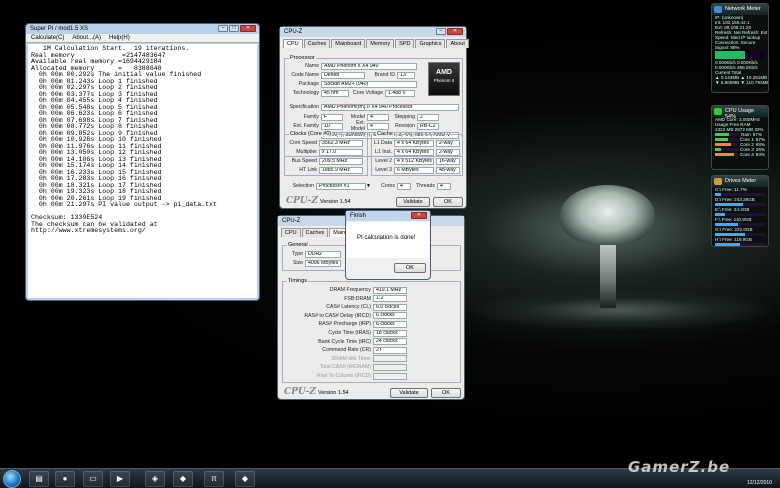  Describe the element at coordinates (390, 290) in the screenshot. I see `timing-value: 419.1 MHz` at that location.